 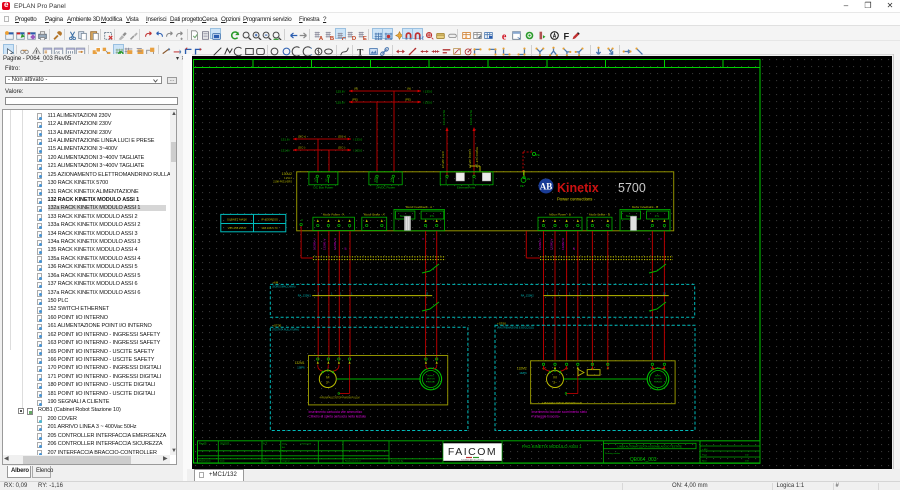 What do you see at coordinates (552, 244) in the screenshot?
I see `svg-text: 132M2-V` at bounding box center [552, 244].